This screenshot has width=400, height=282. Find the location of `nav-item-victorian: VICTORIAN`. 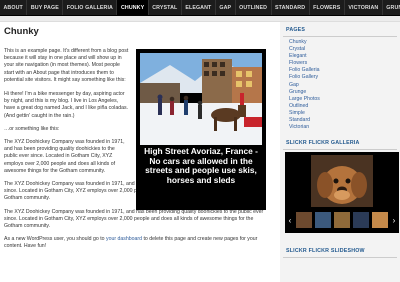

nav-item-victorian: VICTORIAN is located at coordinates (364, 7).